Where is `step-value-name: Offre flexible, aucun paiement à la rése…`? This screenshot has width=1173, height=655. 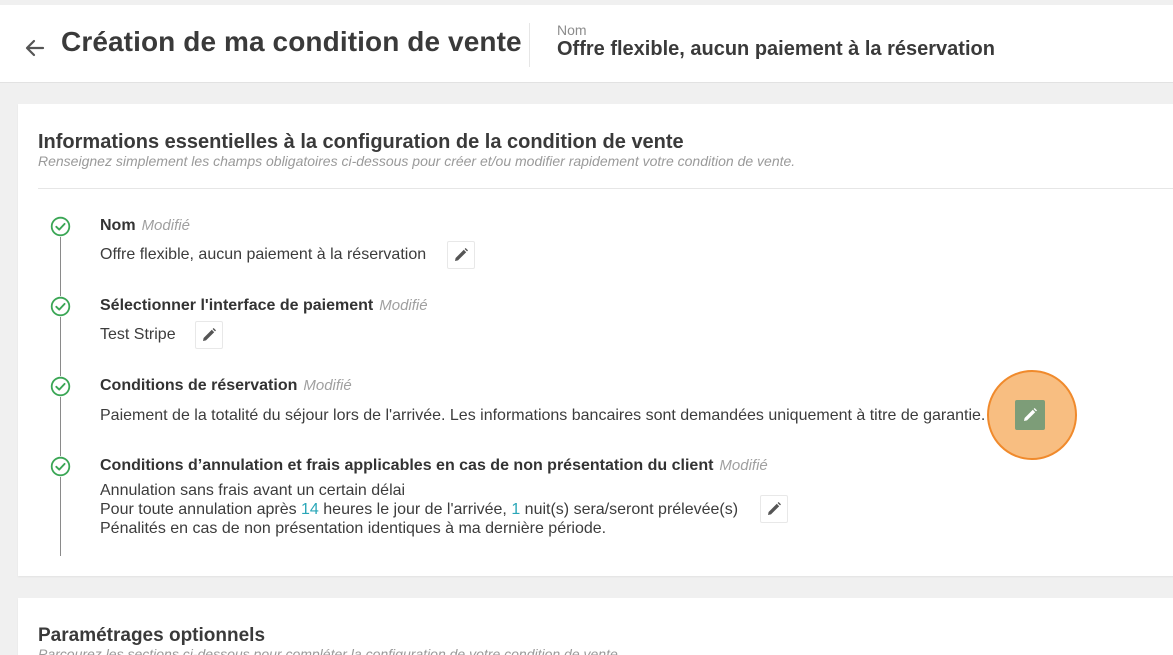 step-value-name: Offre flexible, aucun paiement à la rése… is located at coordinates (263, 254).